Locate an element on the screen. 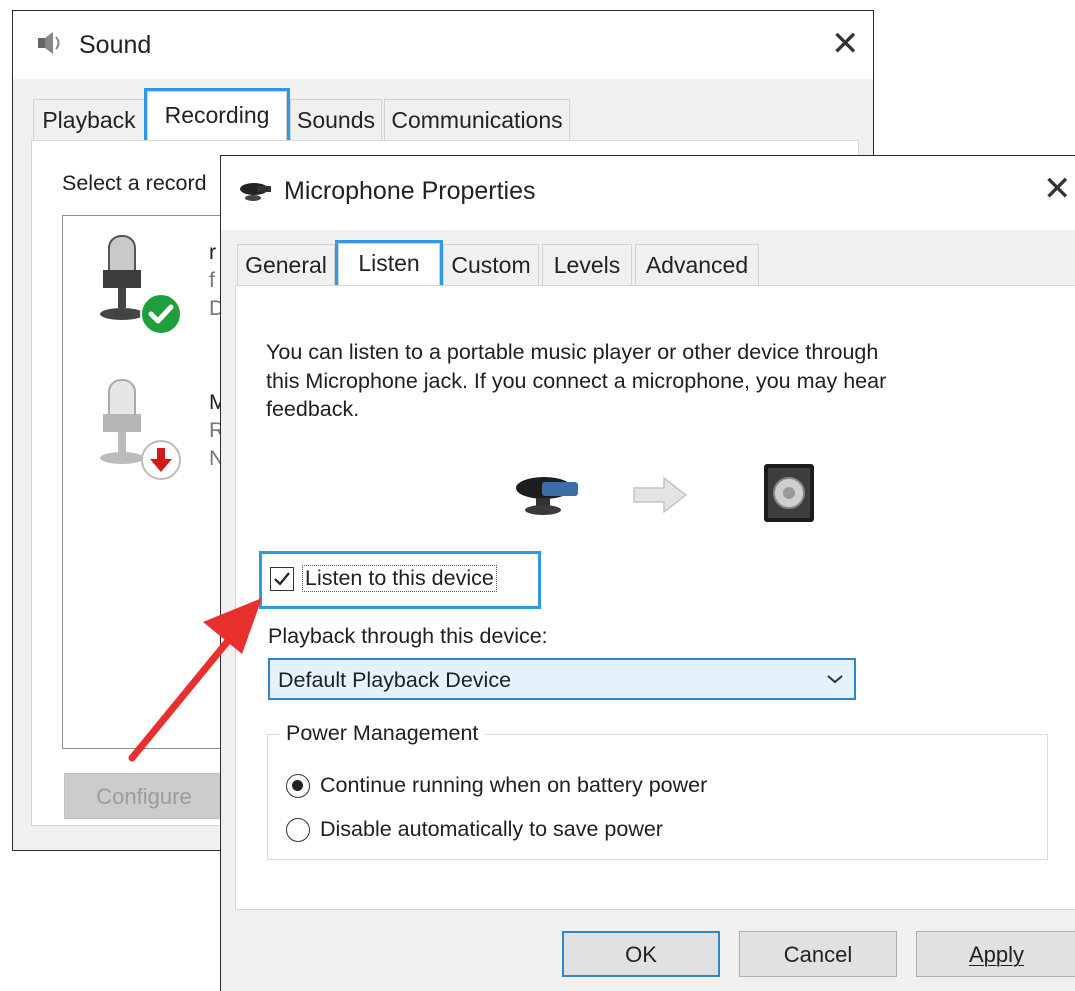 The height and width of the screenshot is (991, 1075). tab-custom: Custom is located at coordinates (491, 265).